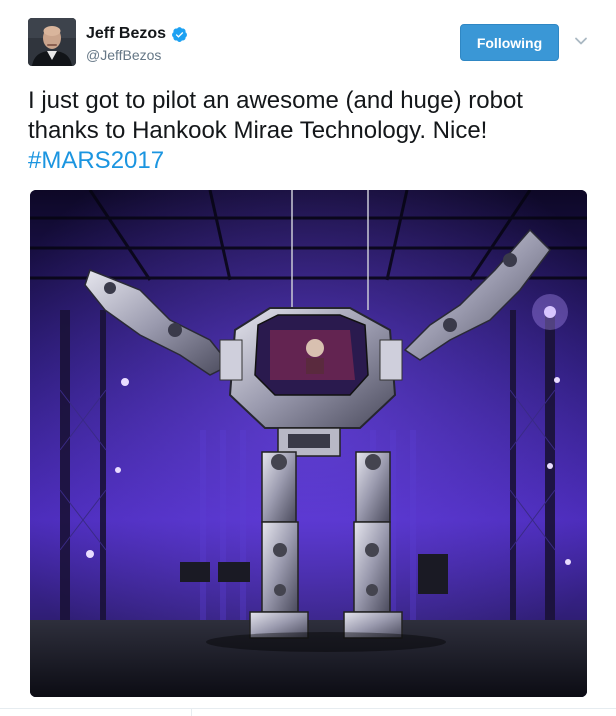 The width and height of the screenshot is (616, 716). I want to click on chevron-down-icon, so click(581, 41).